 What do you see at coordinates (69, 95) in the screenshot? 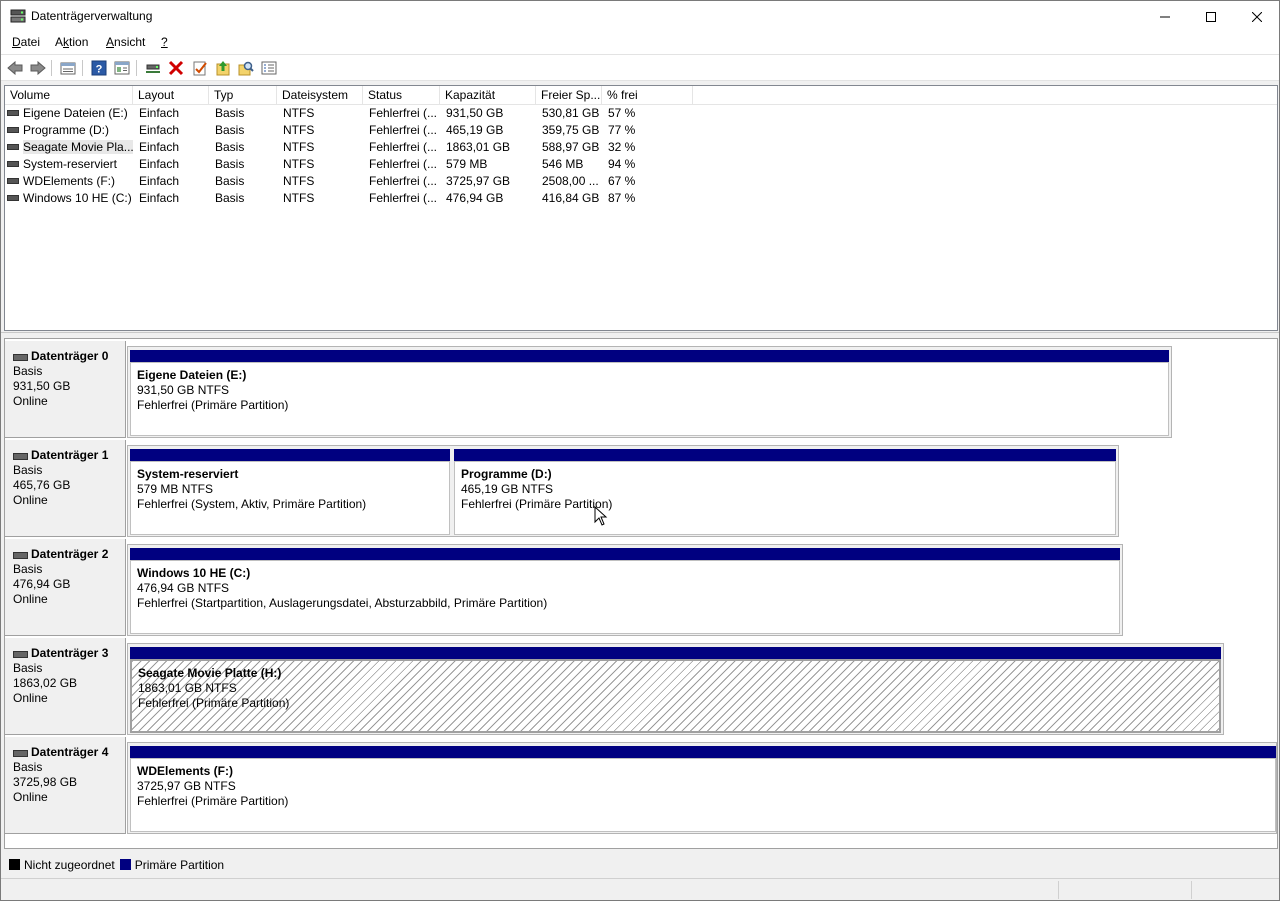
I see `column-header-volume: Volume` at bounding box center [69, 95].